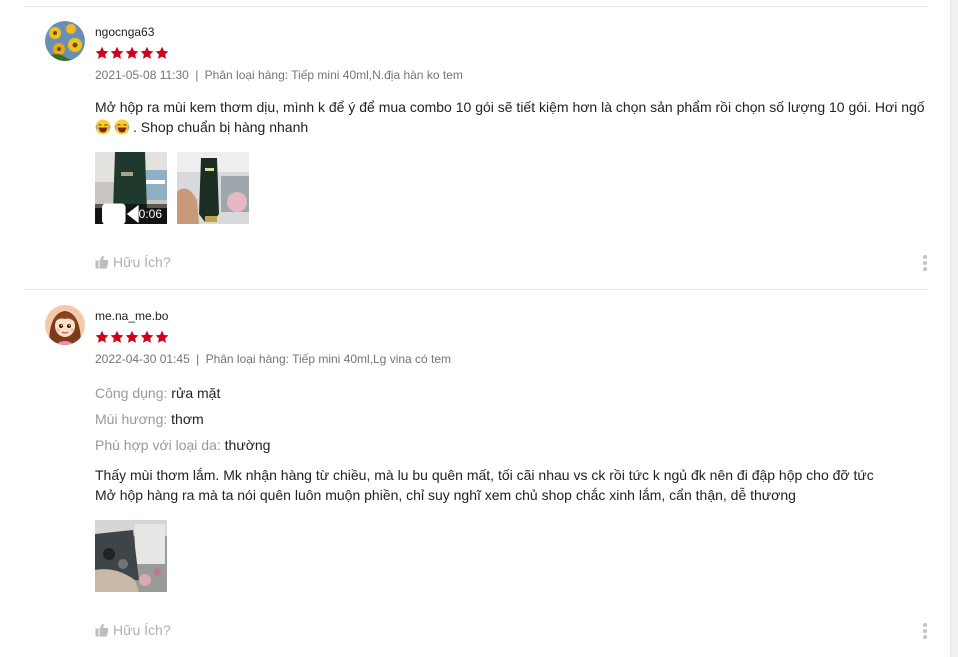 Image resolution: width=958 pixels, height=657 pixels. I want to click on attribute-value: rửa mặt, so click(196, 393).